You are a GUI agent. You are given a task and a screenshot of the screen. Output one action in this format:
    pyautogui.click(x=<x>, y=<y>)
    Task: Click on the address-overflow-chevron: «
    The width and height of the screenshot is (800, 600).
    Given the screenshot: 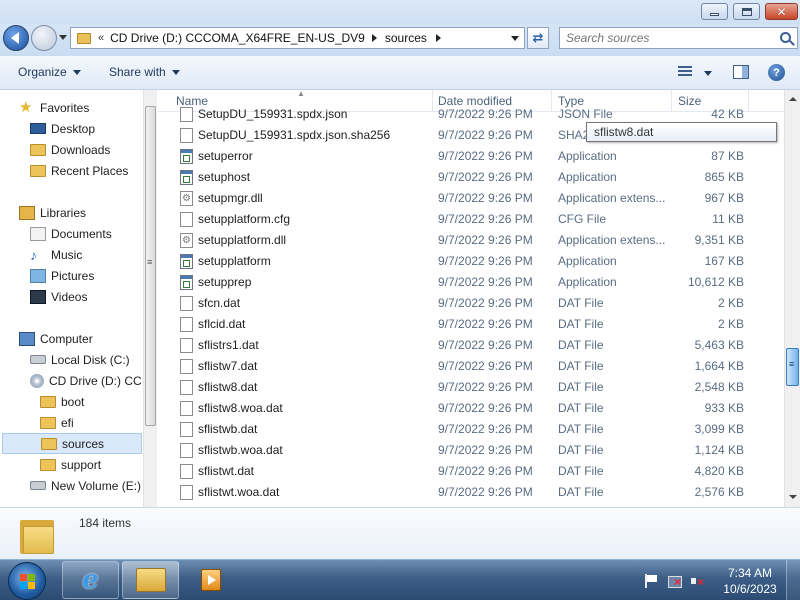 What is the action you would take?
    pyautogui.click(x=101, y=38)
    